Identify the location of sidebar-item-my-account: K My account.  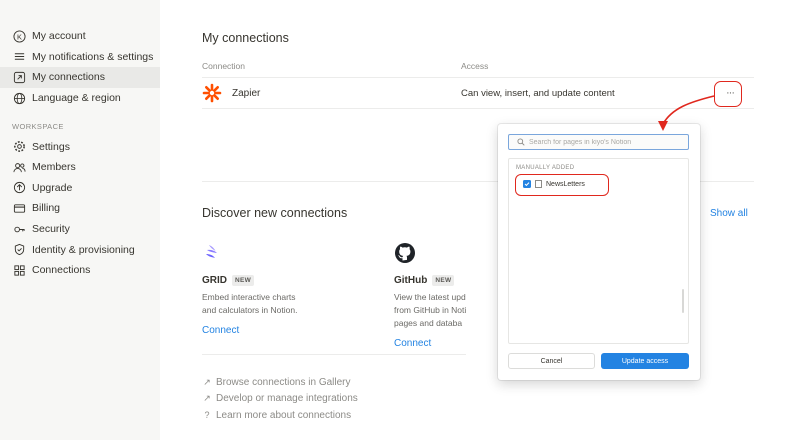
(80, 36).